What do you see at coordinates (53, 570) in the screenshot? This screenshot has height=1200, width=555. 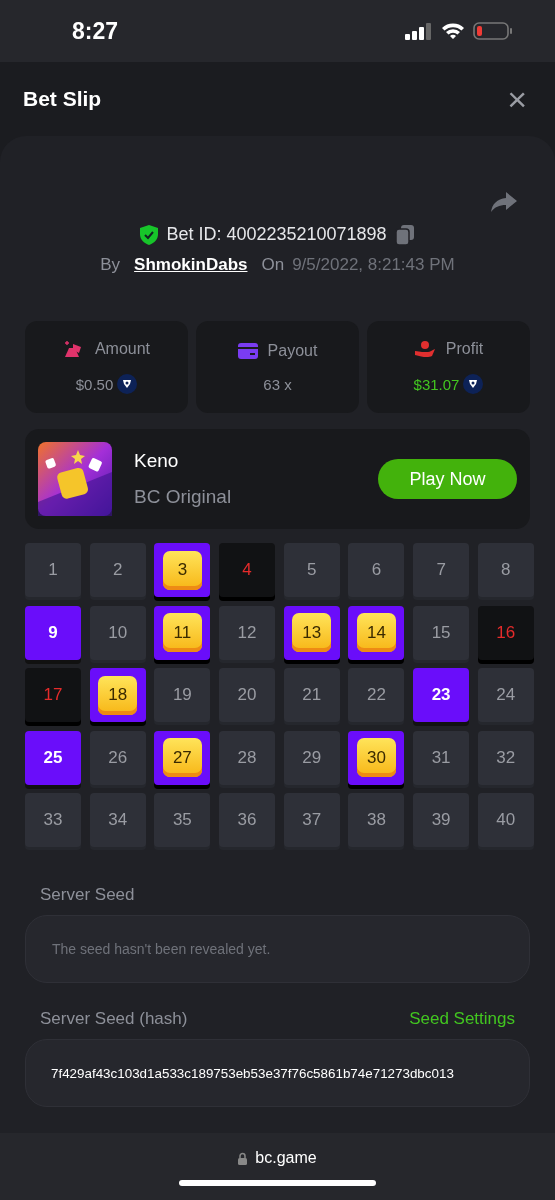 I see `keno-tile: 1` at bounding box center [53, 570].